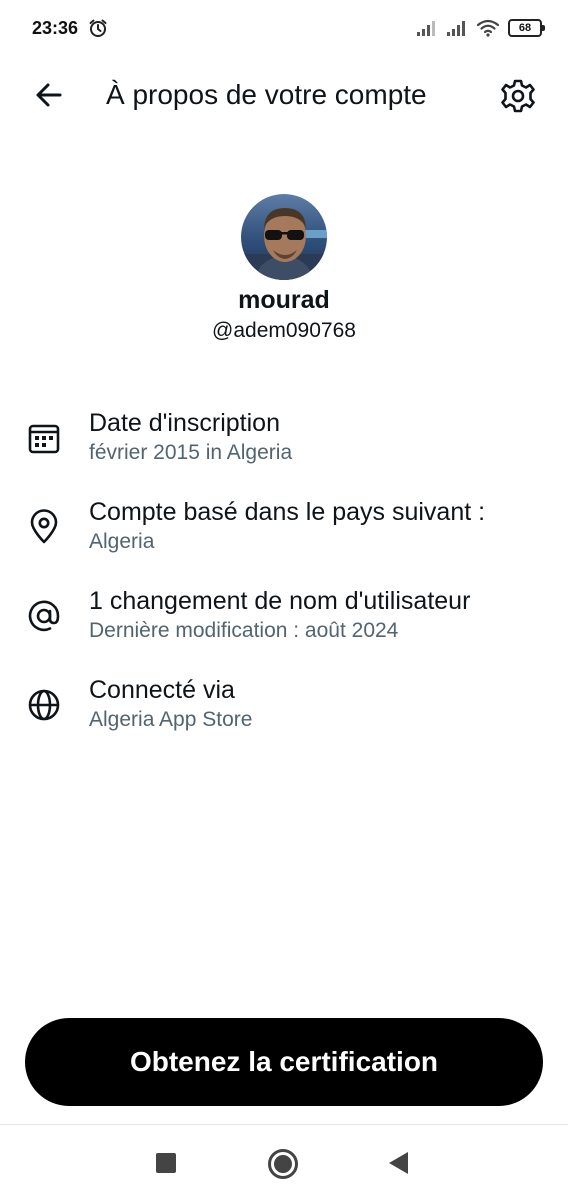 The image size is (568, 1200). What do you see at coordinates (55, 27) in the screenshot?
I see `status-time: 23:36` at bounding box center [55, 27].